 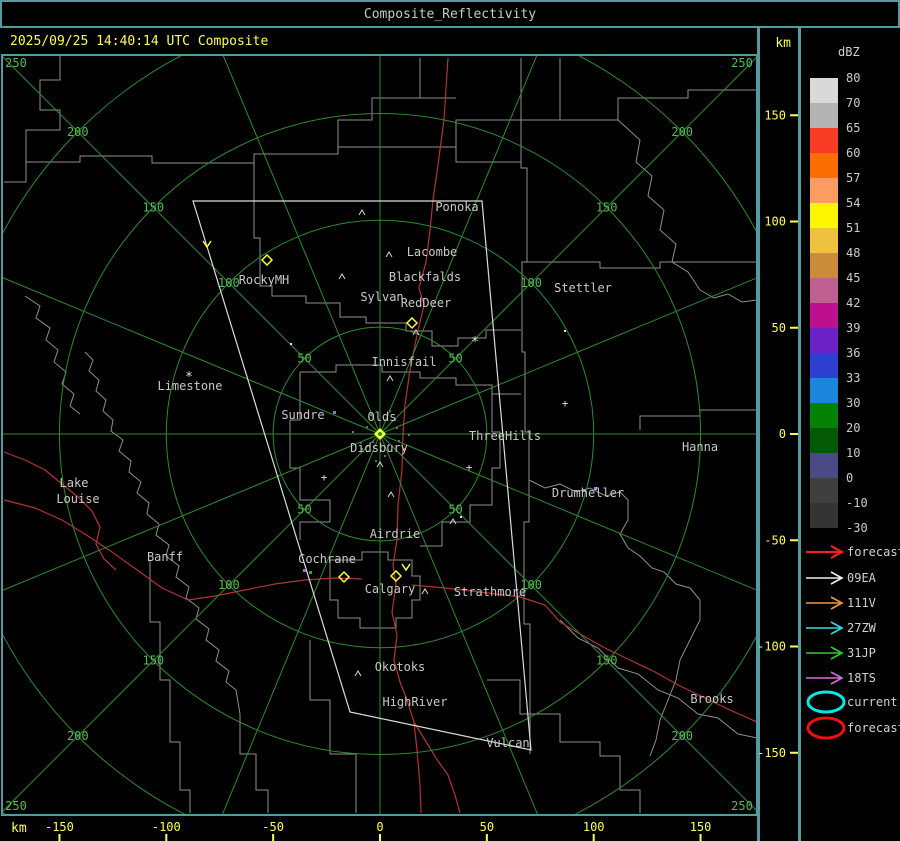 What do you see at coordinates (165, 557) in the screenshot?
I see `city-label: Banff` at bounding box center [165, 557].